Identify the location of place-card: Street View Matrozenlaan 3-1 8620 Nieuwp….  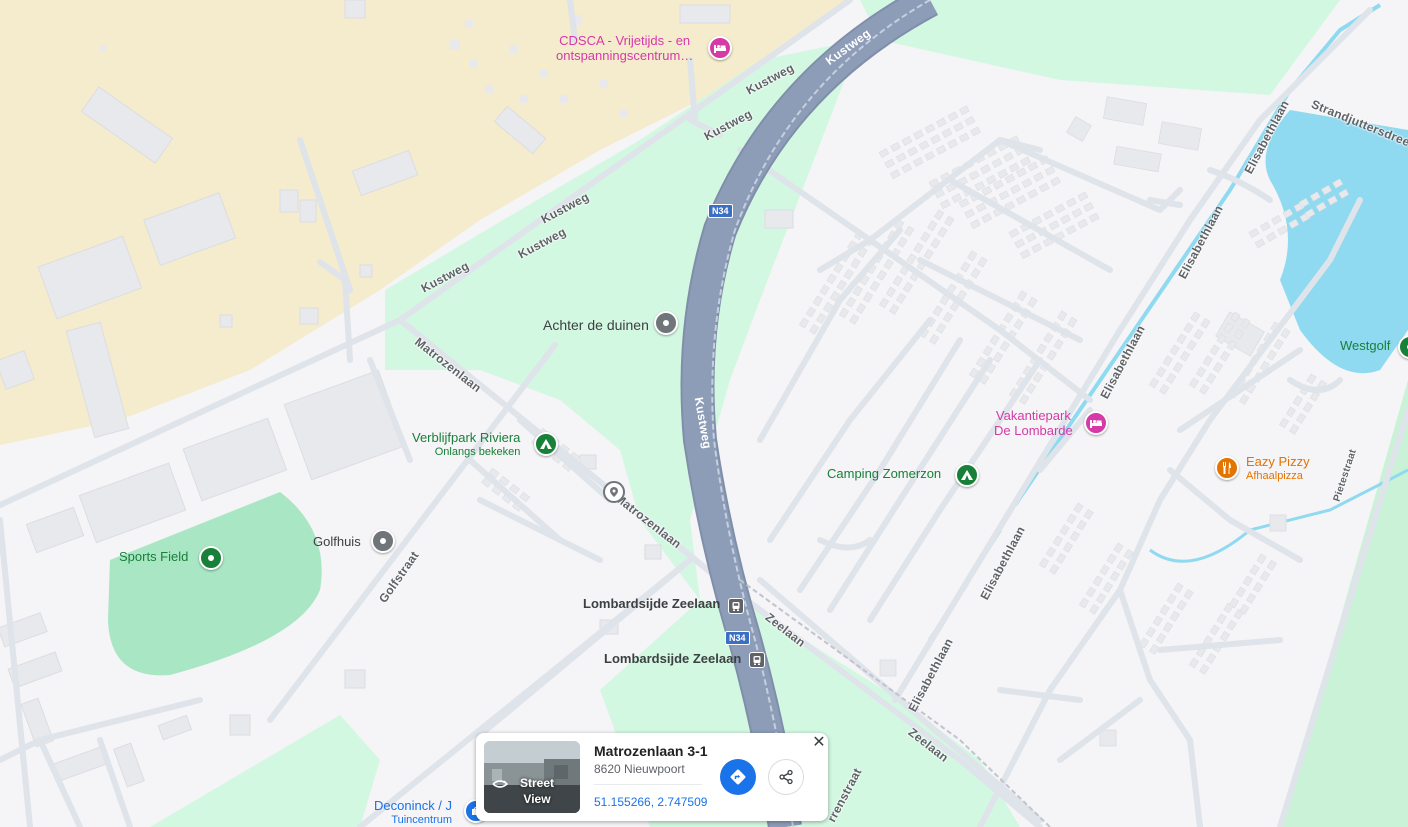
(652, 777).